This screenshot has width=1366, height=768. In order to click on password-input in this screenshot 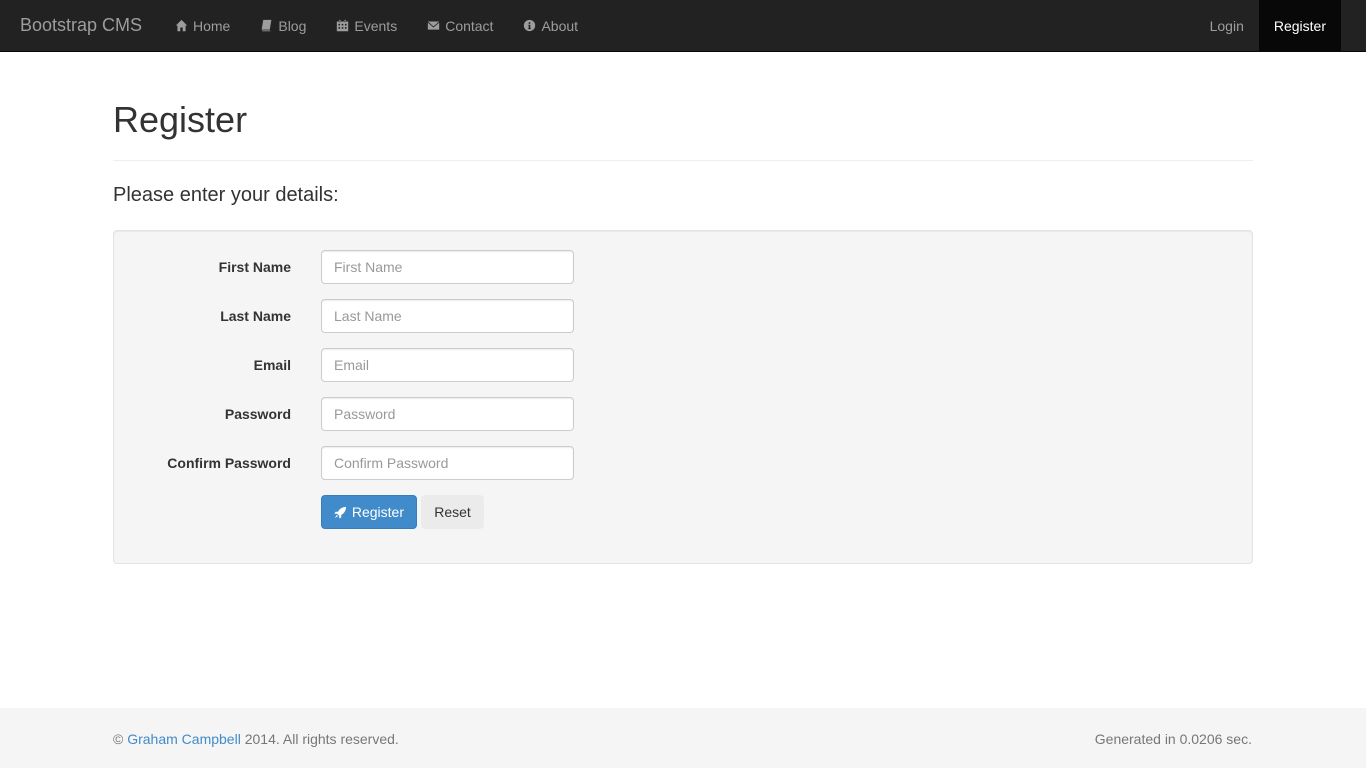, I will do `click(447, 414)`.